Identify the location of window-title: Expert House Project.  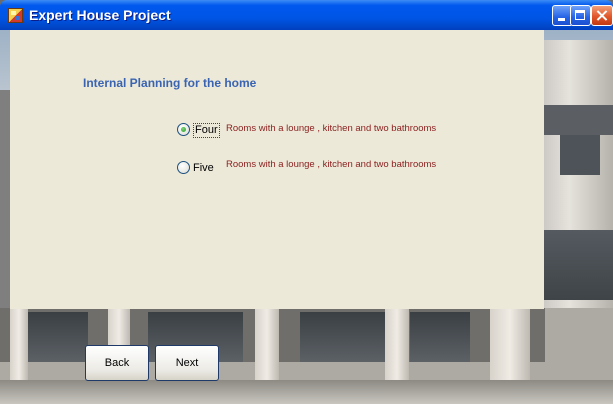
(100, 15).